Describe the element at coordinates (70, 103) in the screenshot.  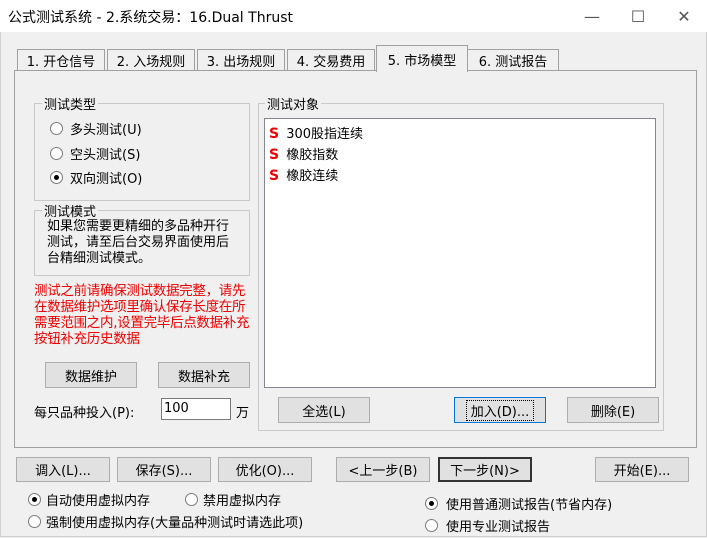
I see `test-type-label: 测试类型` at that location.